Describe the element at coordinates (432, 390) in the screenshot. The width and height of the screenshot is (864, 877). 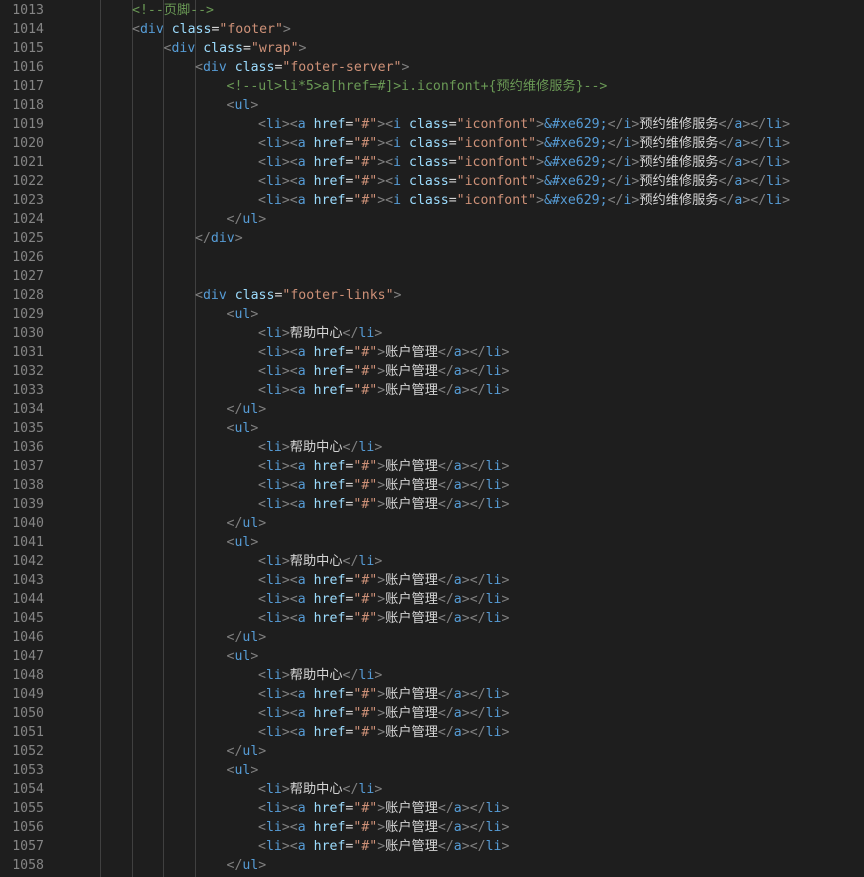
I see `code-line: 1033 <li><a href="#">账户管理</a></li>` at that location.